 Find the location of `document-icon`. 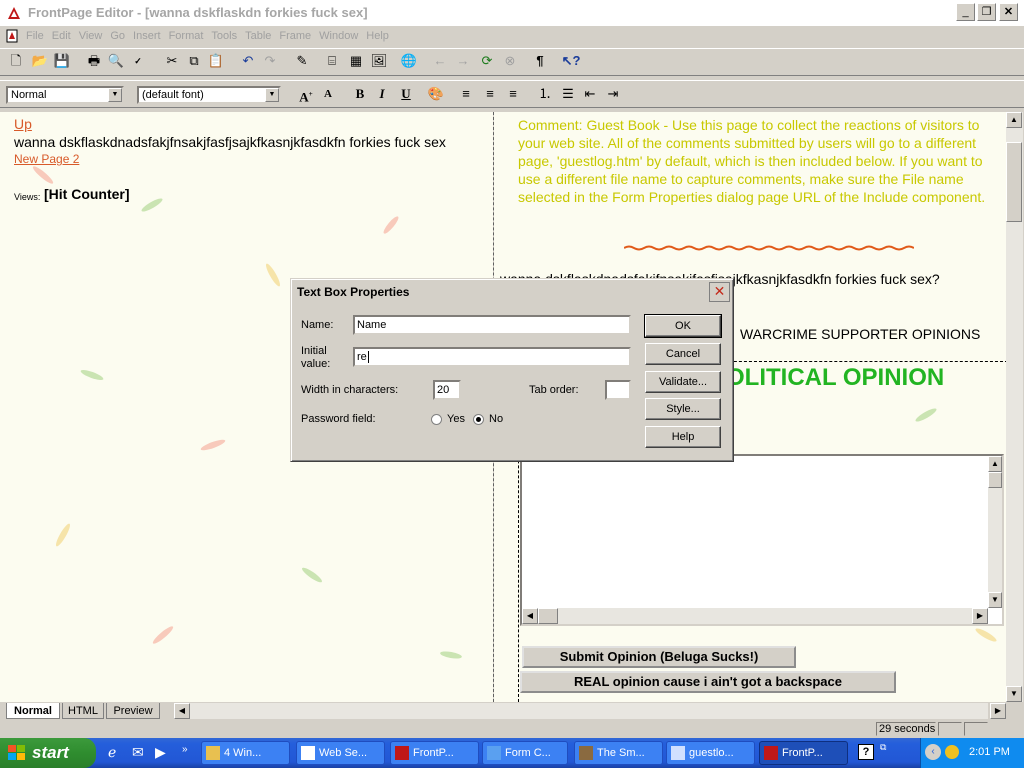

document-icon is located at coordinates (12, 36).